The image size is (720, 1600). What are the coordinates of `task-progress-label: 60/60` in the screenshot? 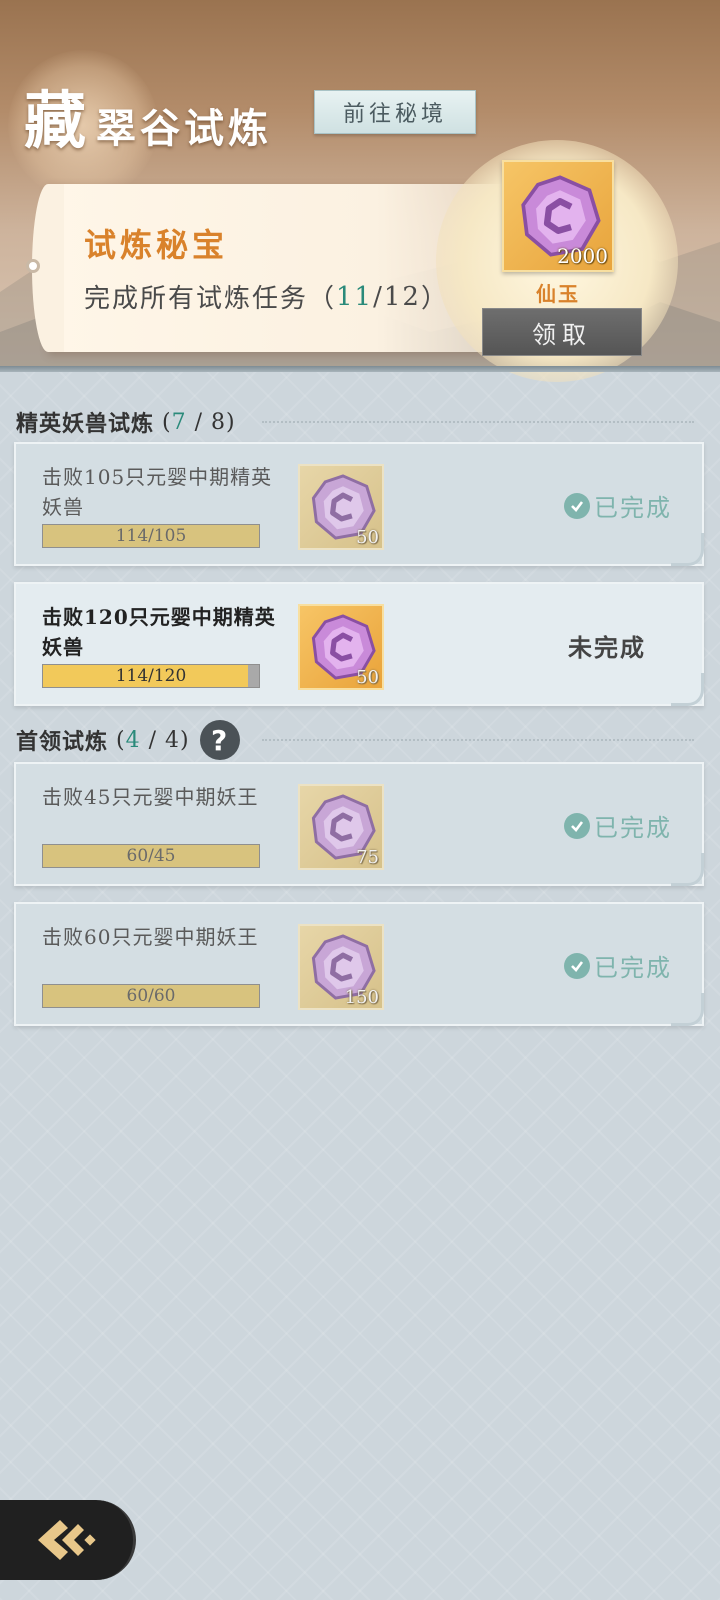 It's located at (151, 996).